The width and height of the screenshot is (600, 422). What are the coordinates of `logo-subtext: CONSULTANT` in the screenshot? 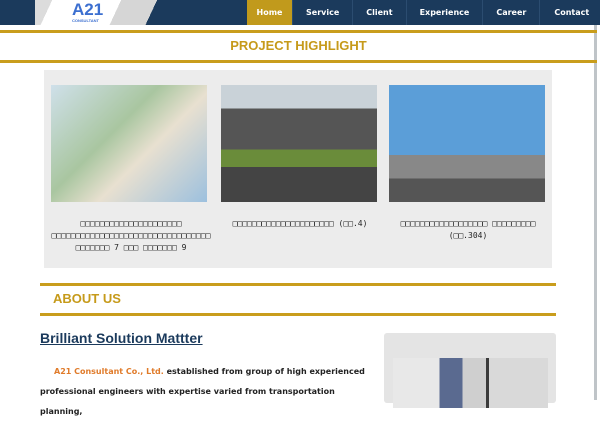 It's located at (85, 20).